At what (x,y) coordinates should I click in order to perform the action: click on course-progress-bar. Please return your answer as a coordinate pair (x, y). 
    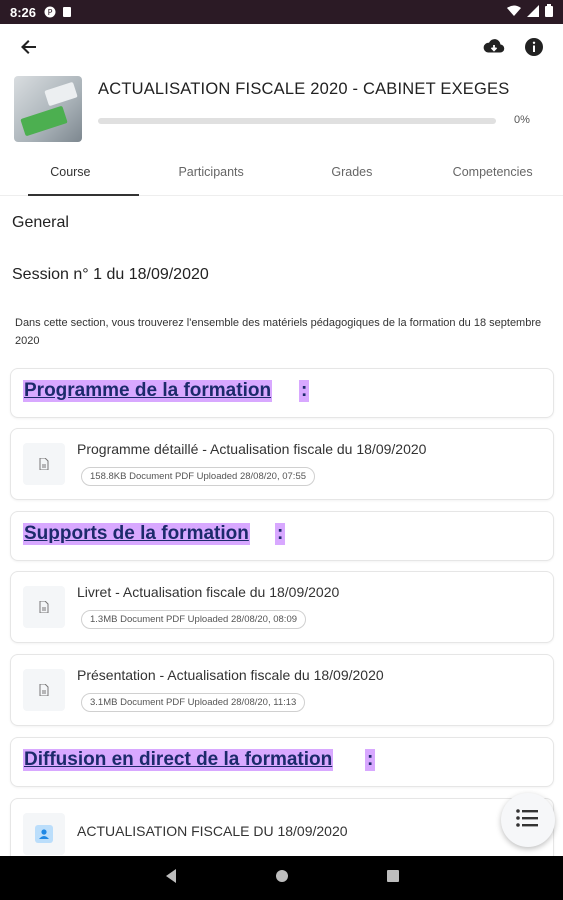
    Looking at the image, I should click on (297, 121).